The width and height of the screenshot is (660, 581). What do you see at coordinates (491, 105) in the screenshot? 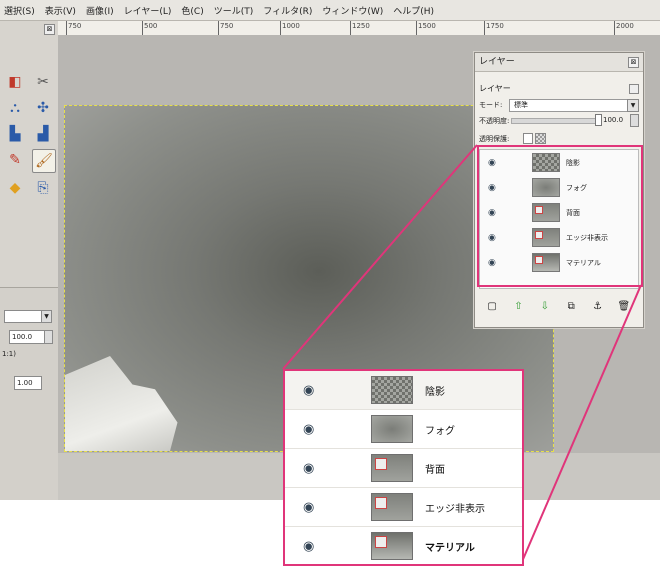
I see `mode-label: モード:` at bounding box center [491, 105].